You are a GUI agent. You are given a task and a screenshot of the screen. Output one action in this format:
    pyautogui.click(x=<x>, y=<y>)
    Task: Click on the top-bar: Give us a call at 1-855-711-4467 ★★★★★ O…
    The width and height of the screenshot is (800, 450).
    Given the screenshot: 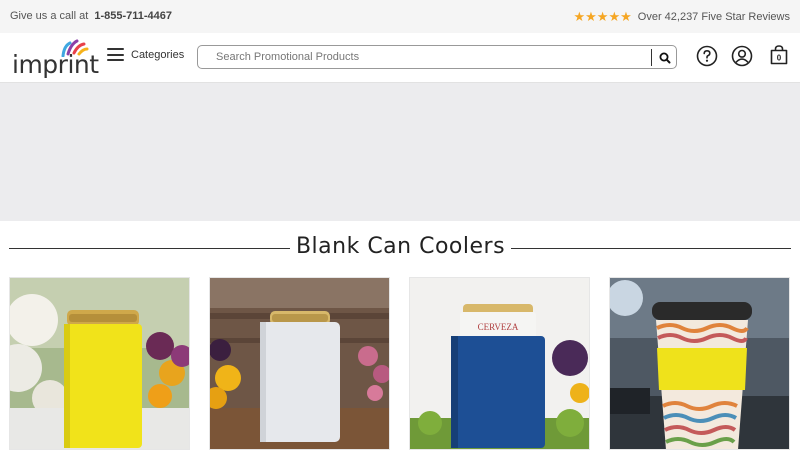 What is the action you would take?
    pyautogui.click(x=400, y=16)
    